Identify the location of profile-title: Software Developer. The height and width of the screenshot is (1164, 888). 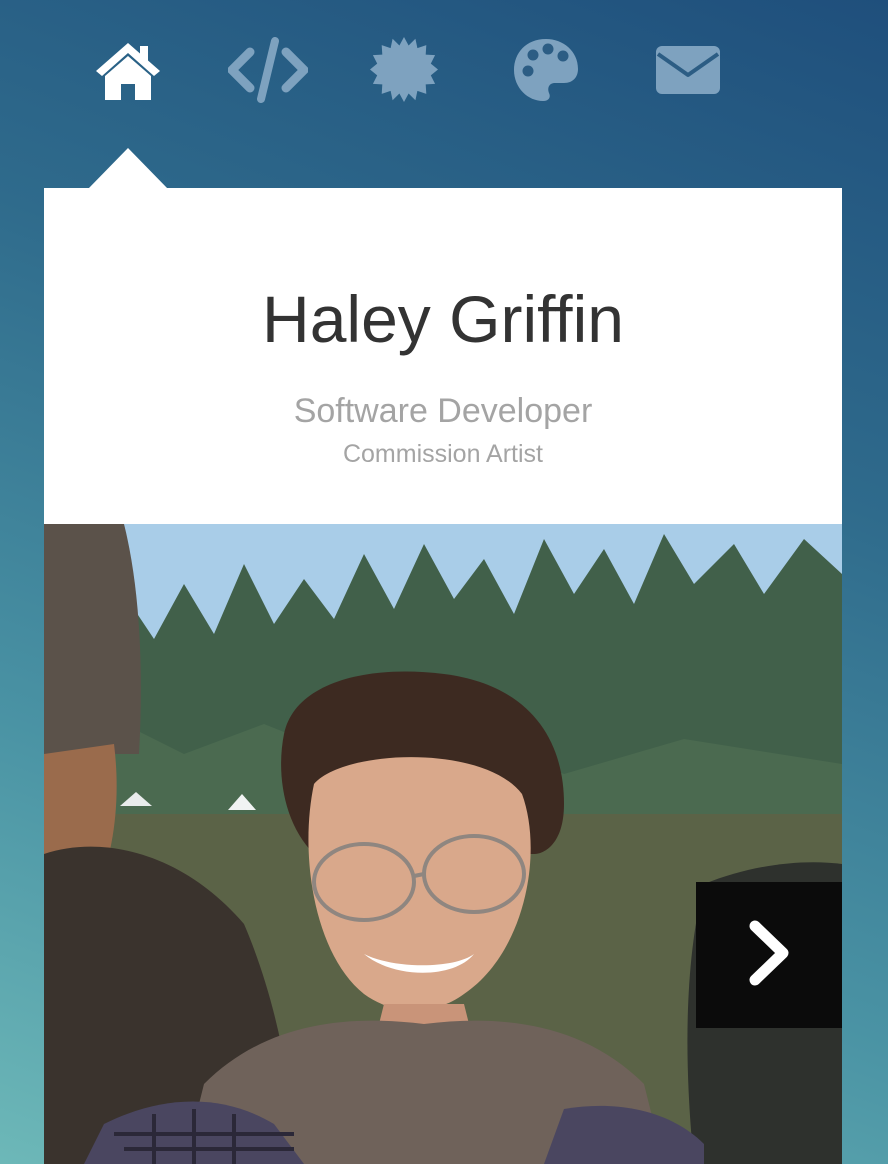
(443, 411).